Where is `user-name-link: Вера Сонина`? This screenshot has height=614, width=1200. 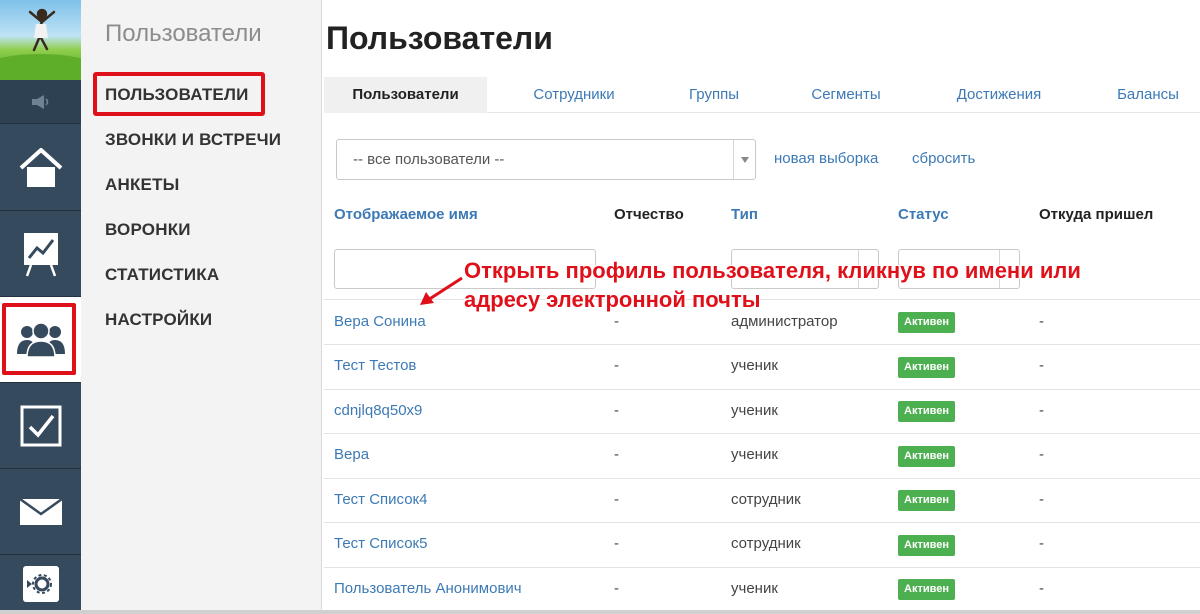
user-name-link: Вера Сонина is located at coordinates (380, 321).